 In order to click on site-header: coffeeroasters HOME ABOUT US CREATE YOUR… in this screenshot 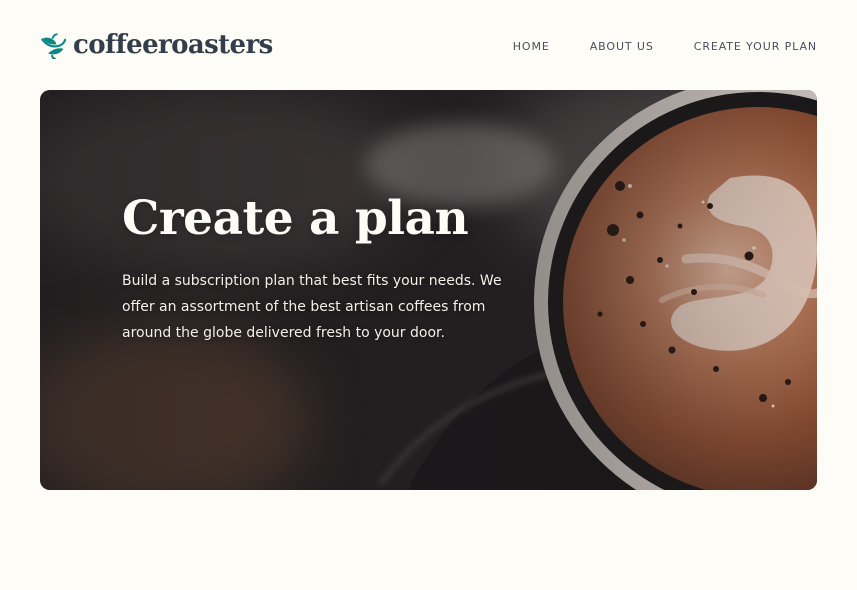, I will do `click(428, 46)`.